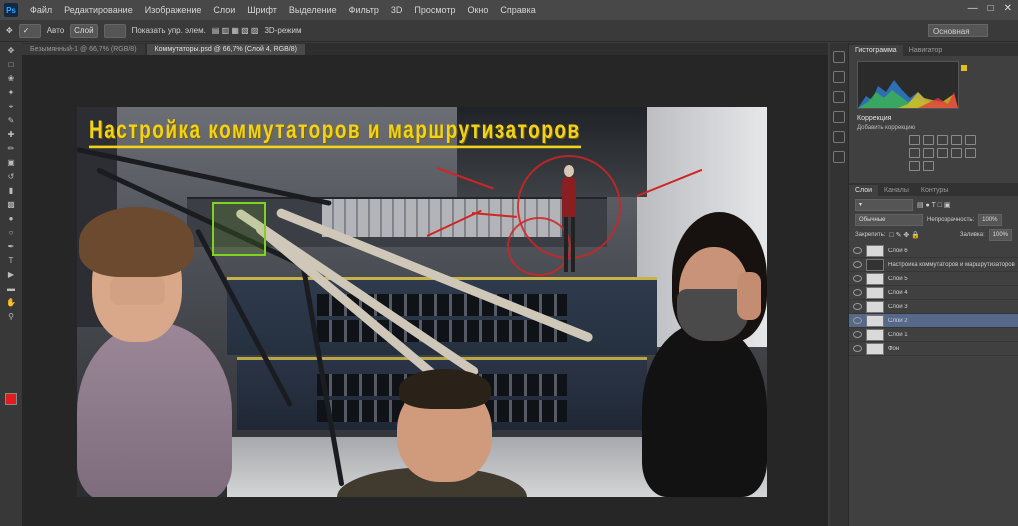 The image size is (1018, 526). Describe the element at coordinates (839, 137) in the screenshot. I see `character-panel-icon` at that location.